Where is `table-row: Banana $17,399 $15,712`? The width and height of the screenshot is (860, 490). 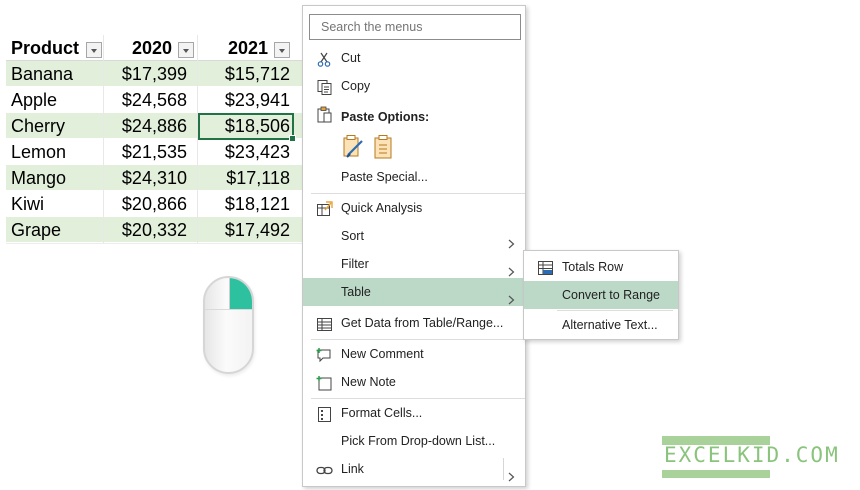
table-row: Banana $17,399 $15,712 is located at coordinates (155, 74).